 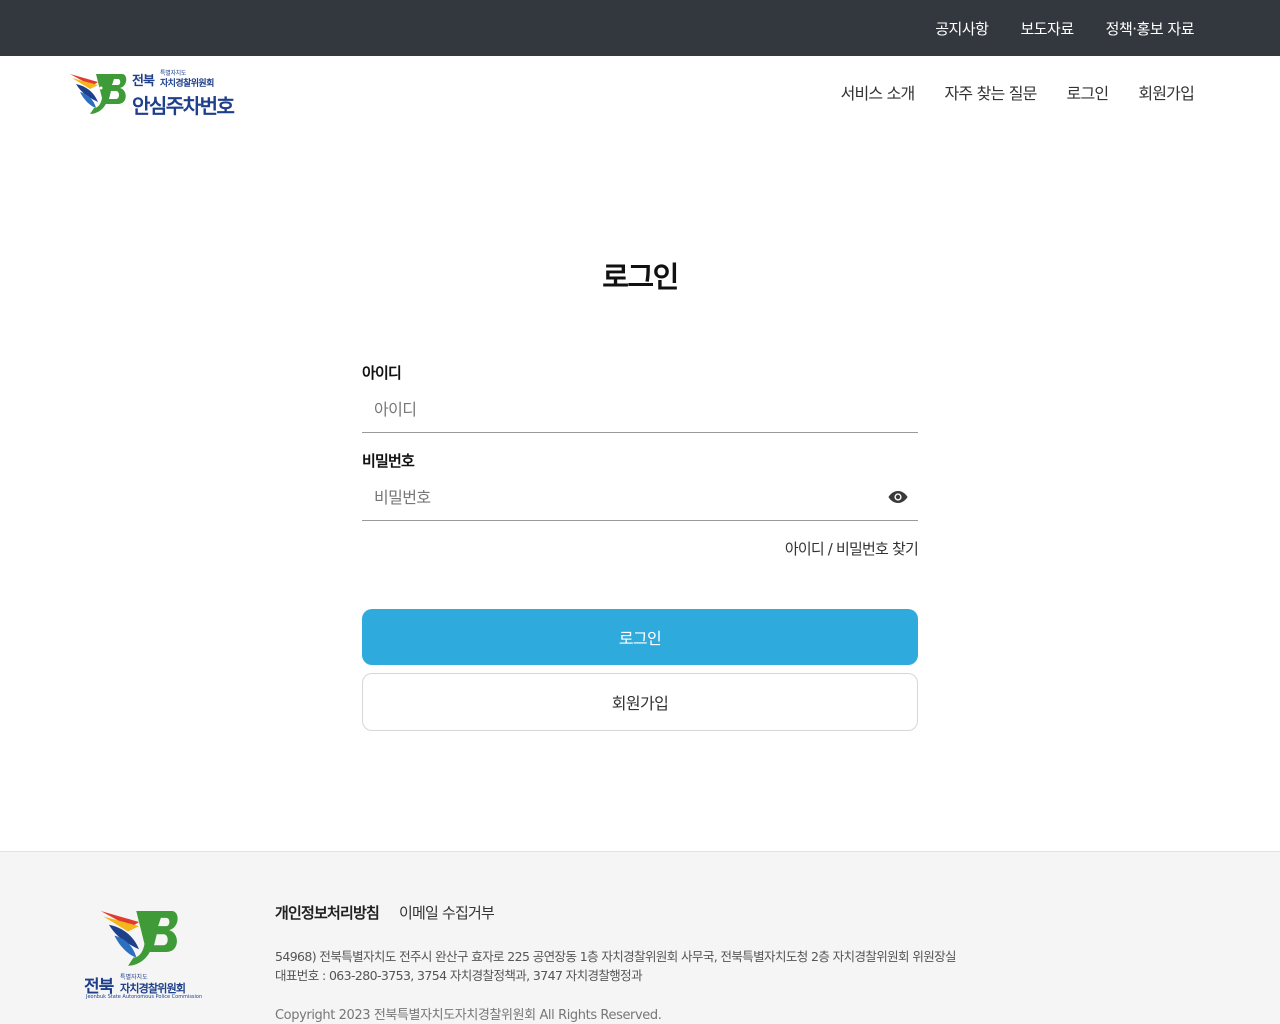 I want to click on id-field-wrapper, so click(x=640, y=410).